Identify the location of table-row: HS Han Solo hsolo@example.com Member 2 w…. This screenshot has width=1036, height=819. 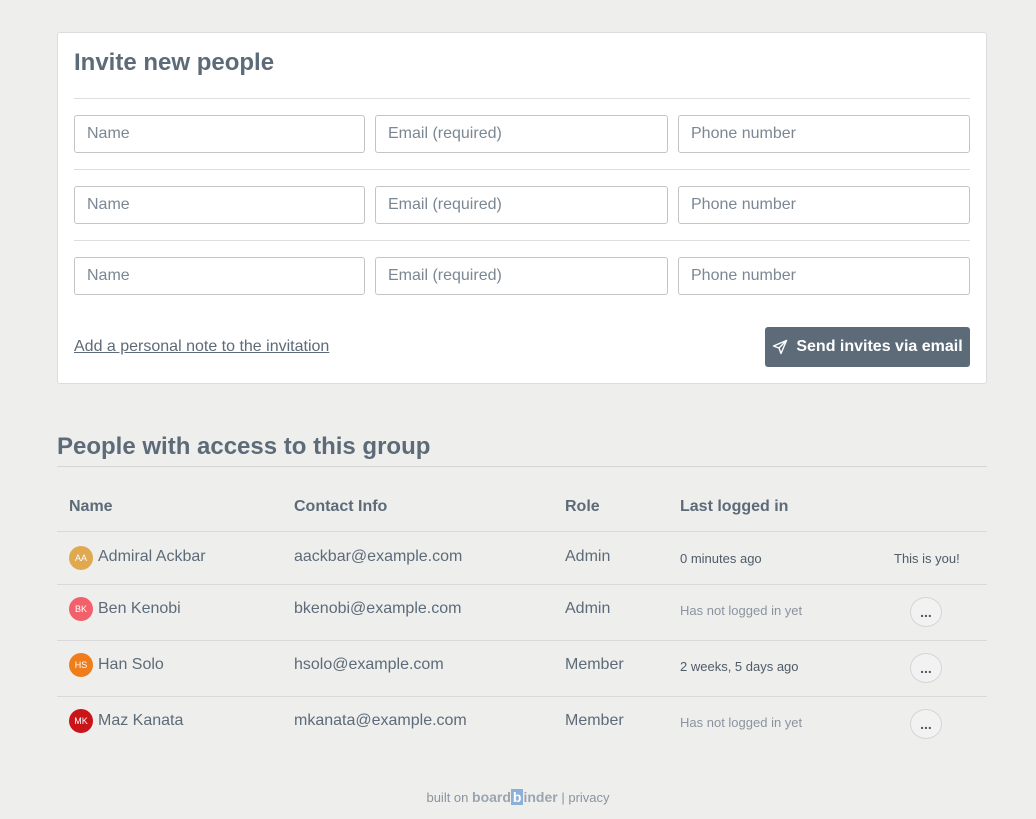
(522, 668).